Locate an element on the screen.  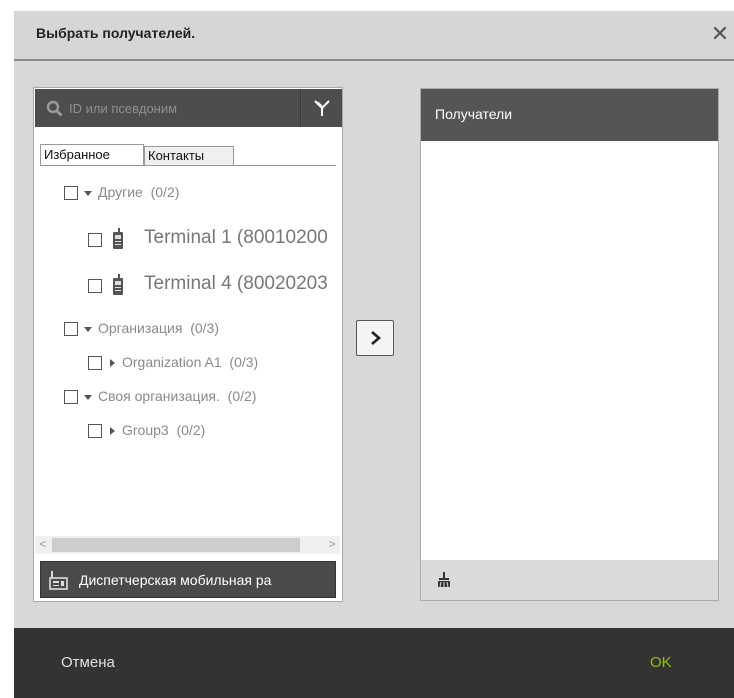
tree-node-label: Организация is located at coordinates (140, 328).